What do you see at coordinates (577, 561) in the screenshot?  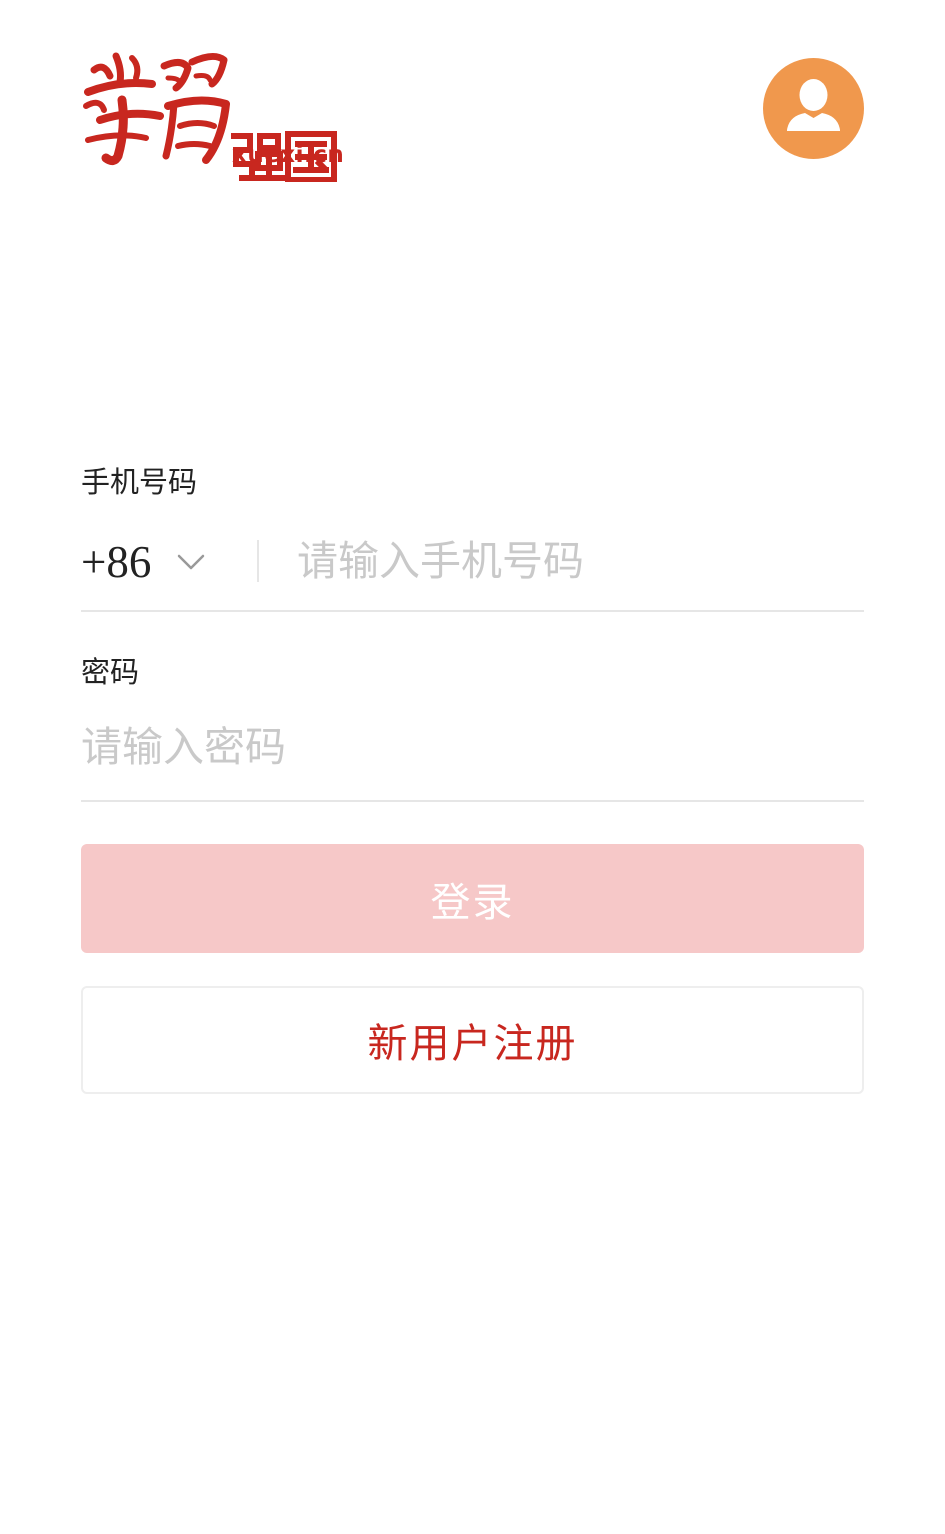 I see `phone-input` at bounding box center [577, 561].